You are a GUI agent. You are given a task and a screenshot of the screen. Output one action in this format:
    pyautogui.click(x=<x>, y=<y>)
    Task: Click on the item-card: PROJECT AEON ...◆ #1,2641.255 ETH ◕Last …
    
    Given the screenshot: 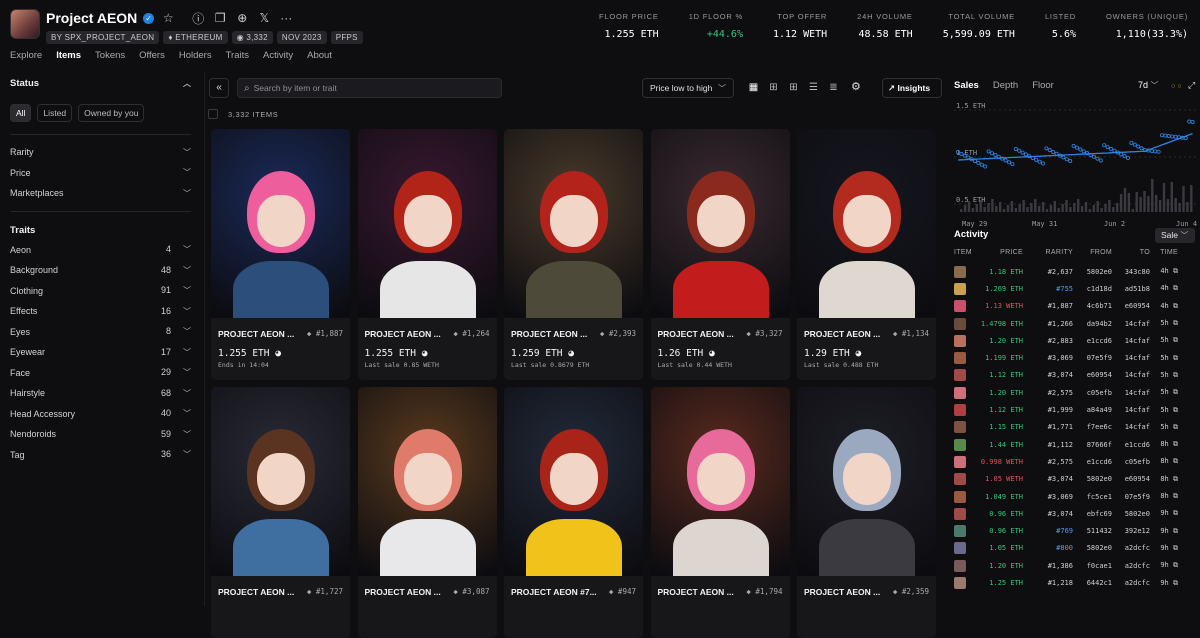 What is the action you would take?
    pyautogui.click(x=427, y=254)
    